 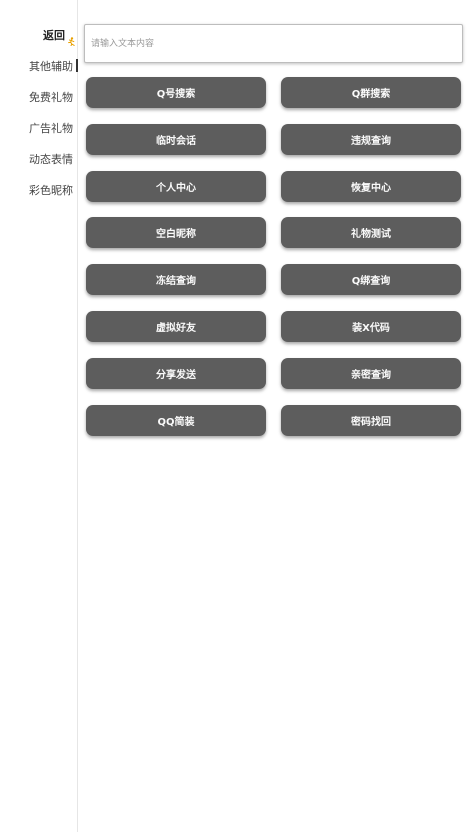 I want to click on sidebar-item-ad-gifts: 广告礼物, so click(x=39, y=128).